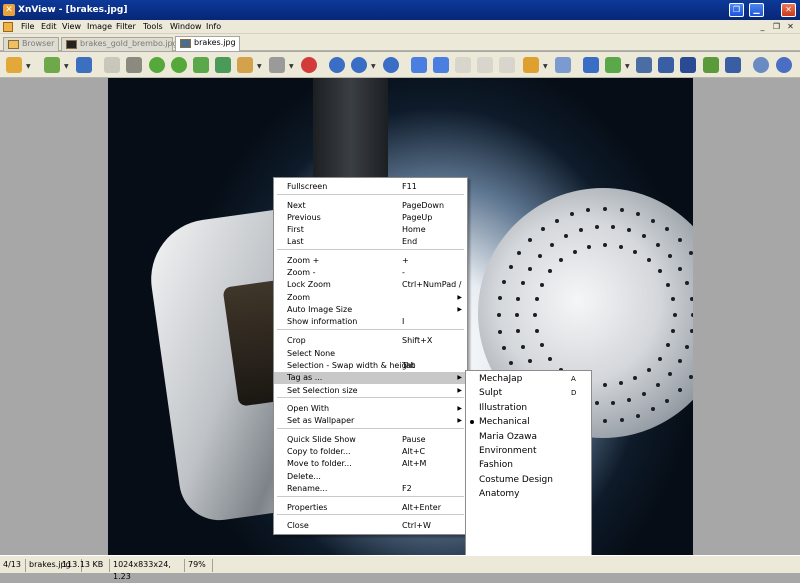 This screenshot has height=583, width=800. I want to click on tag-item-maria-ozawa: Maria Ozawa, so click(528, 437).